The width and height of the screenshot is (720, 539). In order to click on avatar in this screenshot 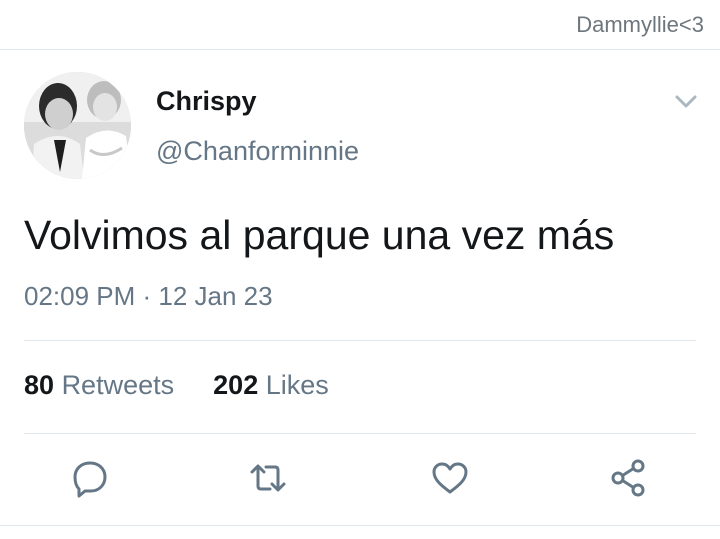, I will do `click(77, 125)`.